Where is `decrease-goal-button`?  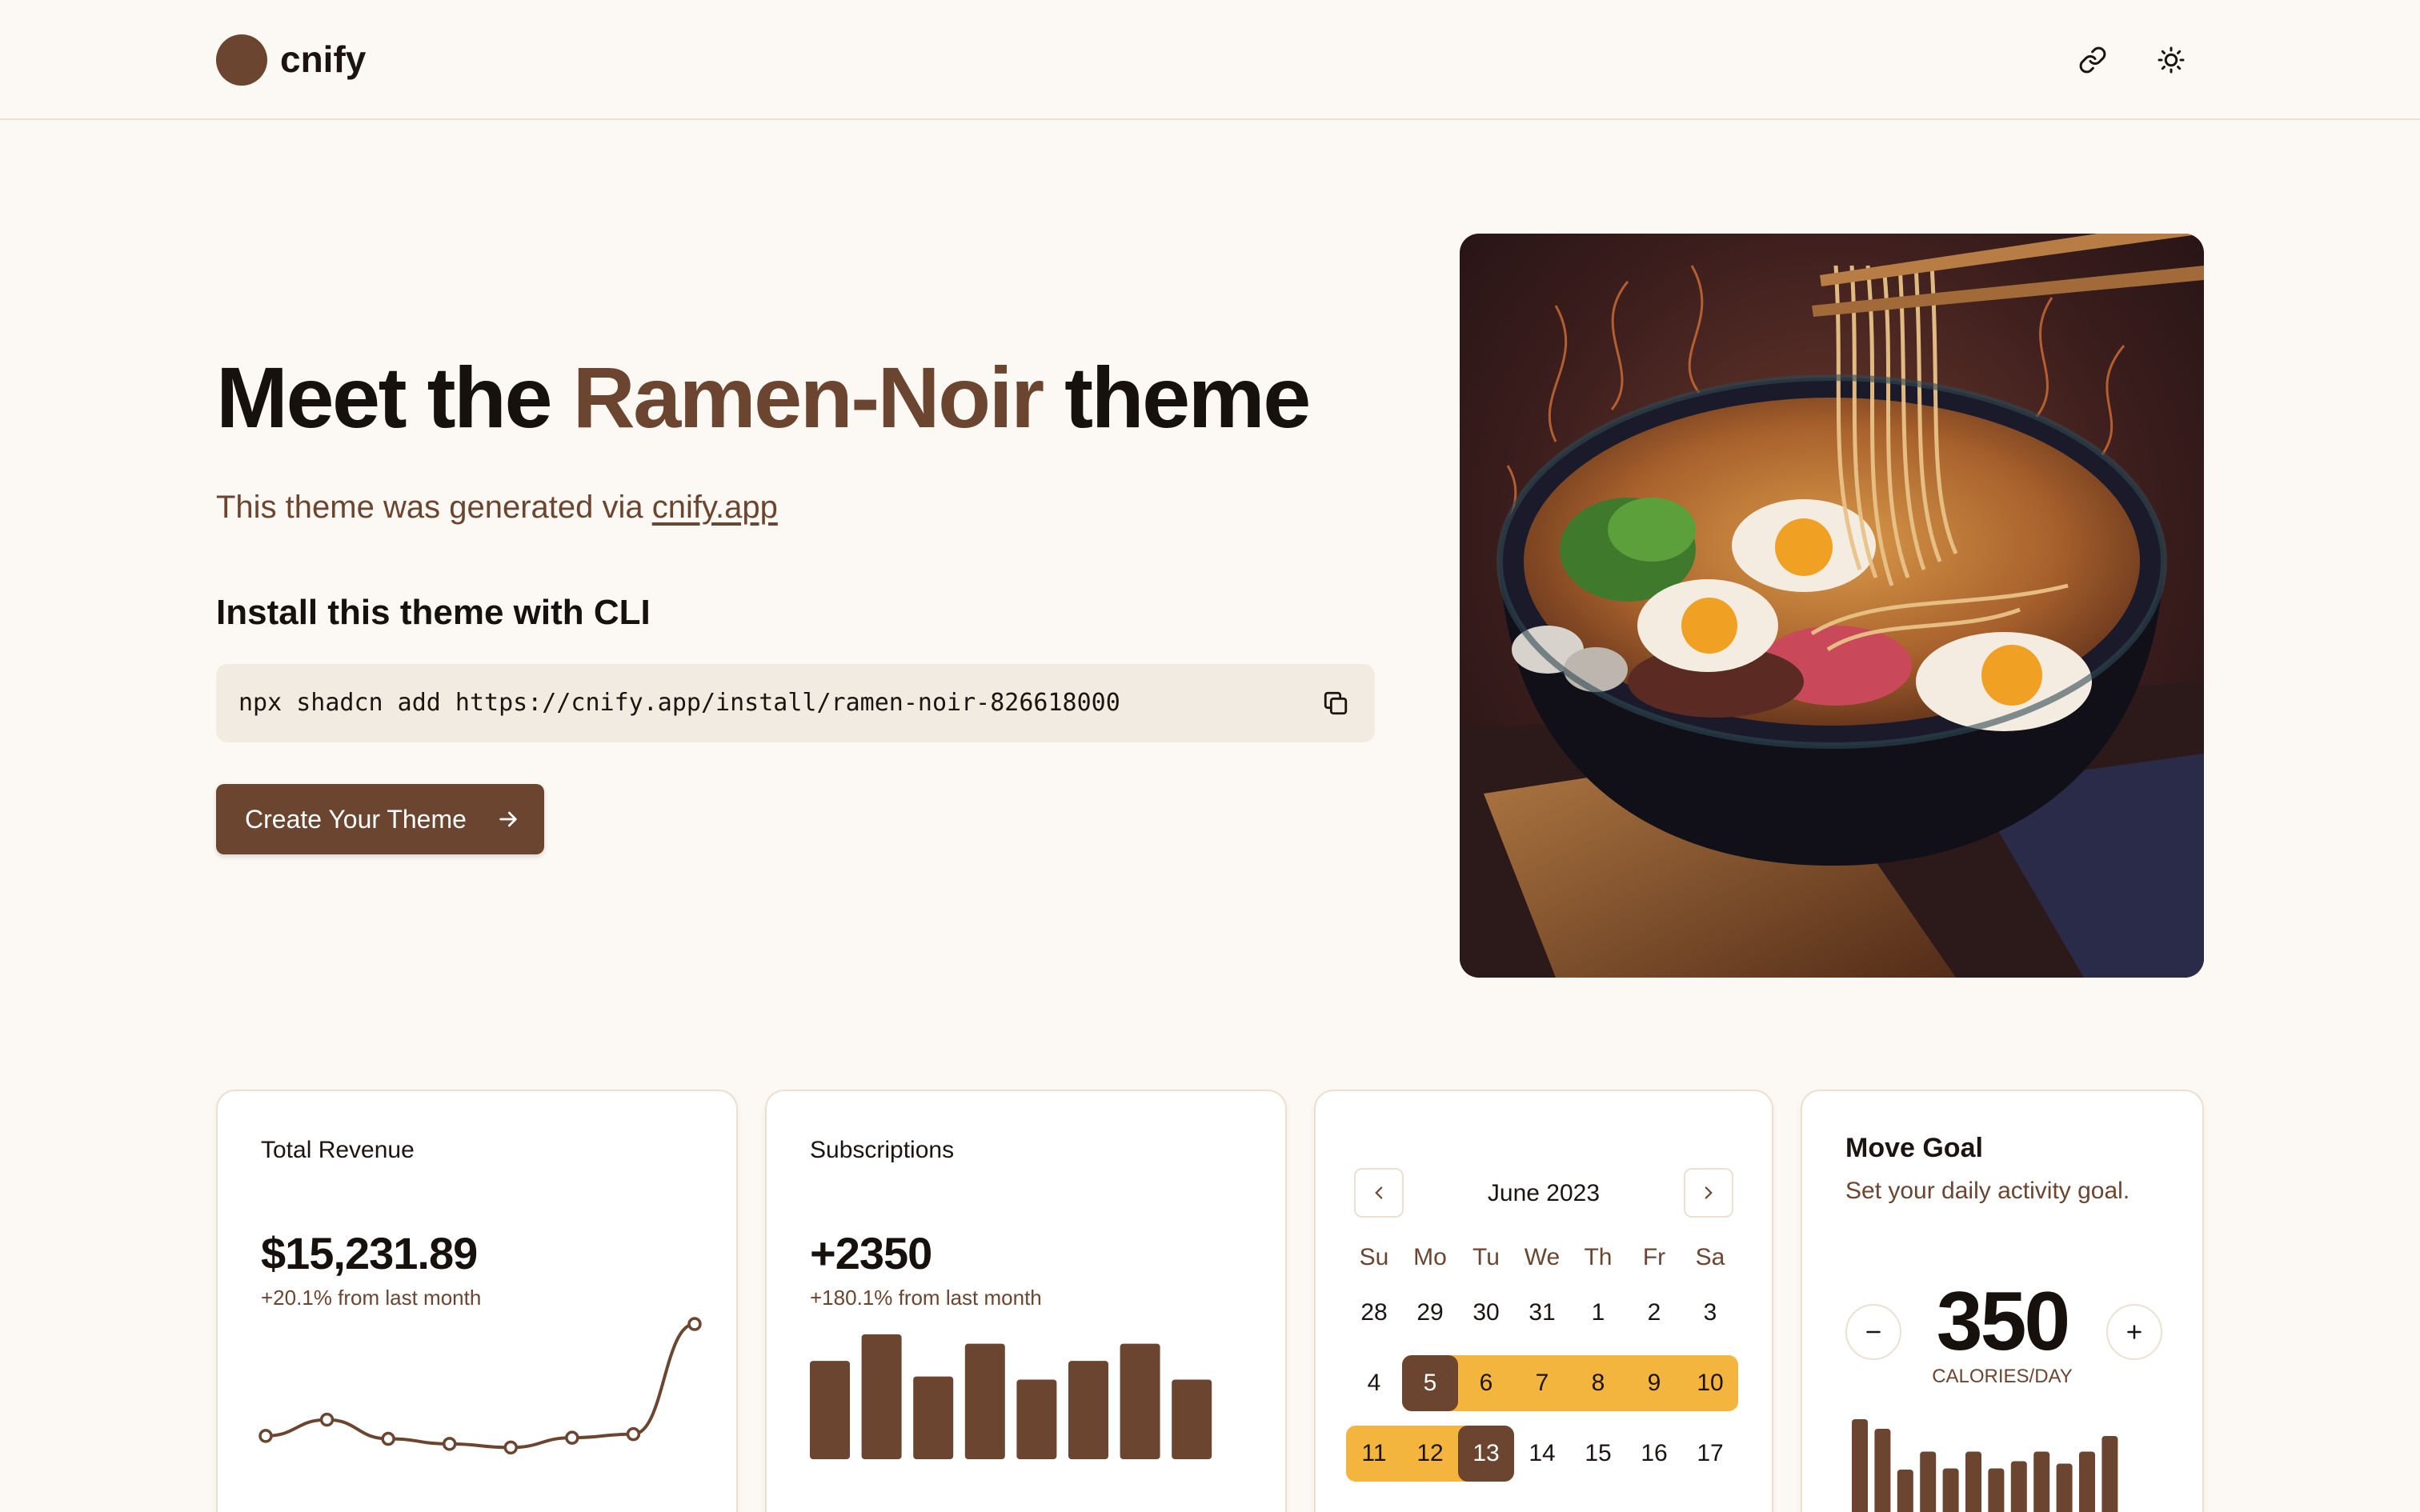 decrease-goal-button is located at coordinates (1873, 1332).